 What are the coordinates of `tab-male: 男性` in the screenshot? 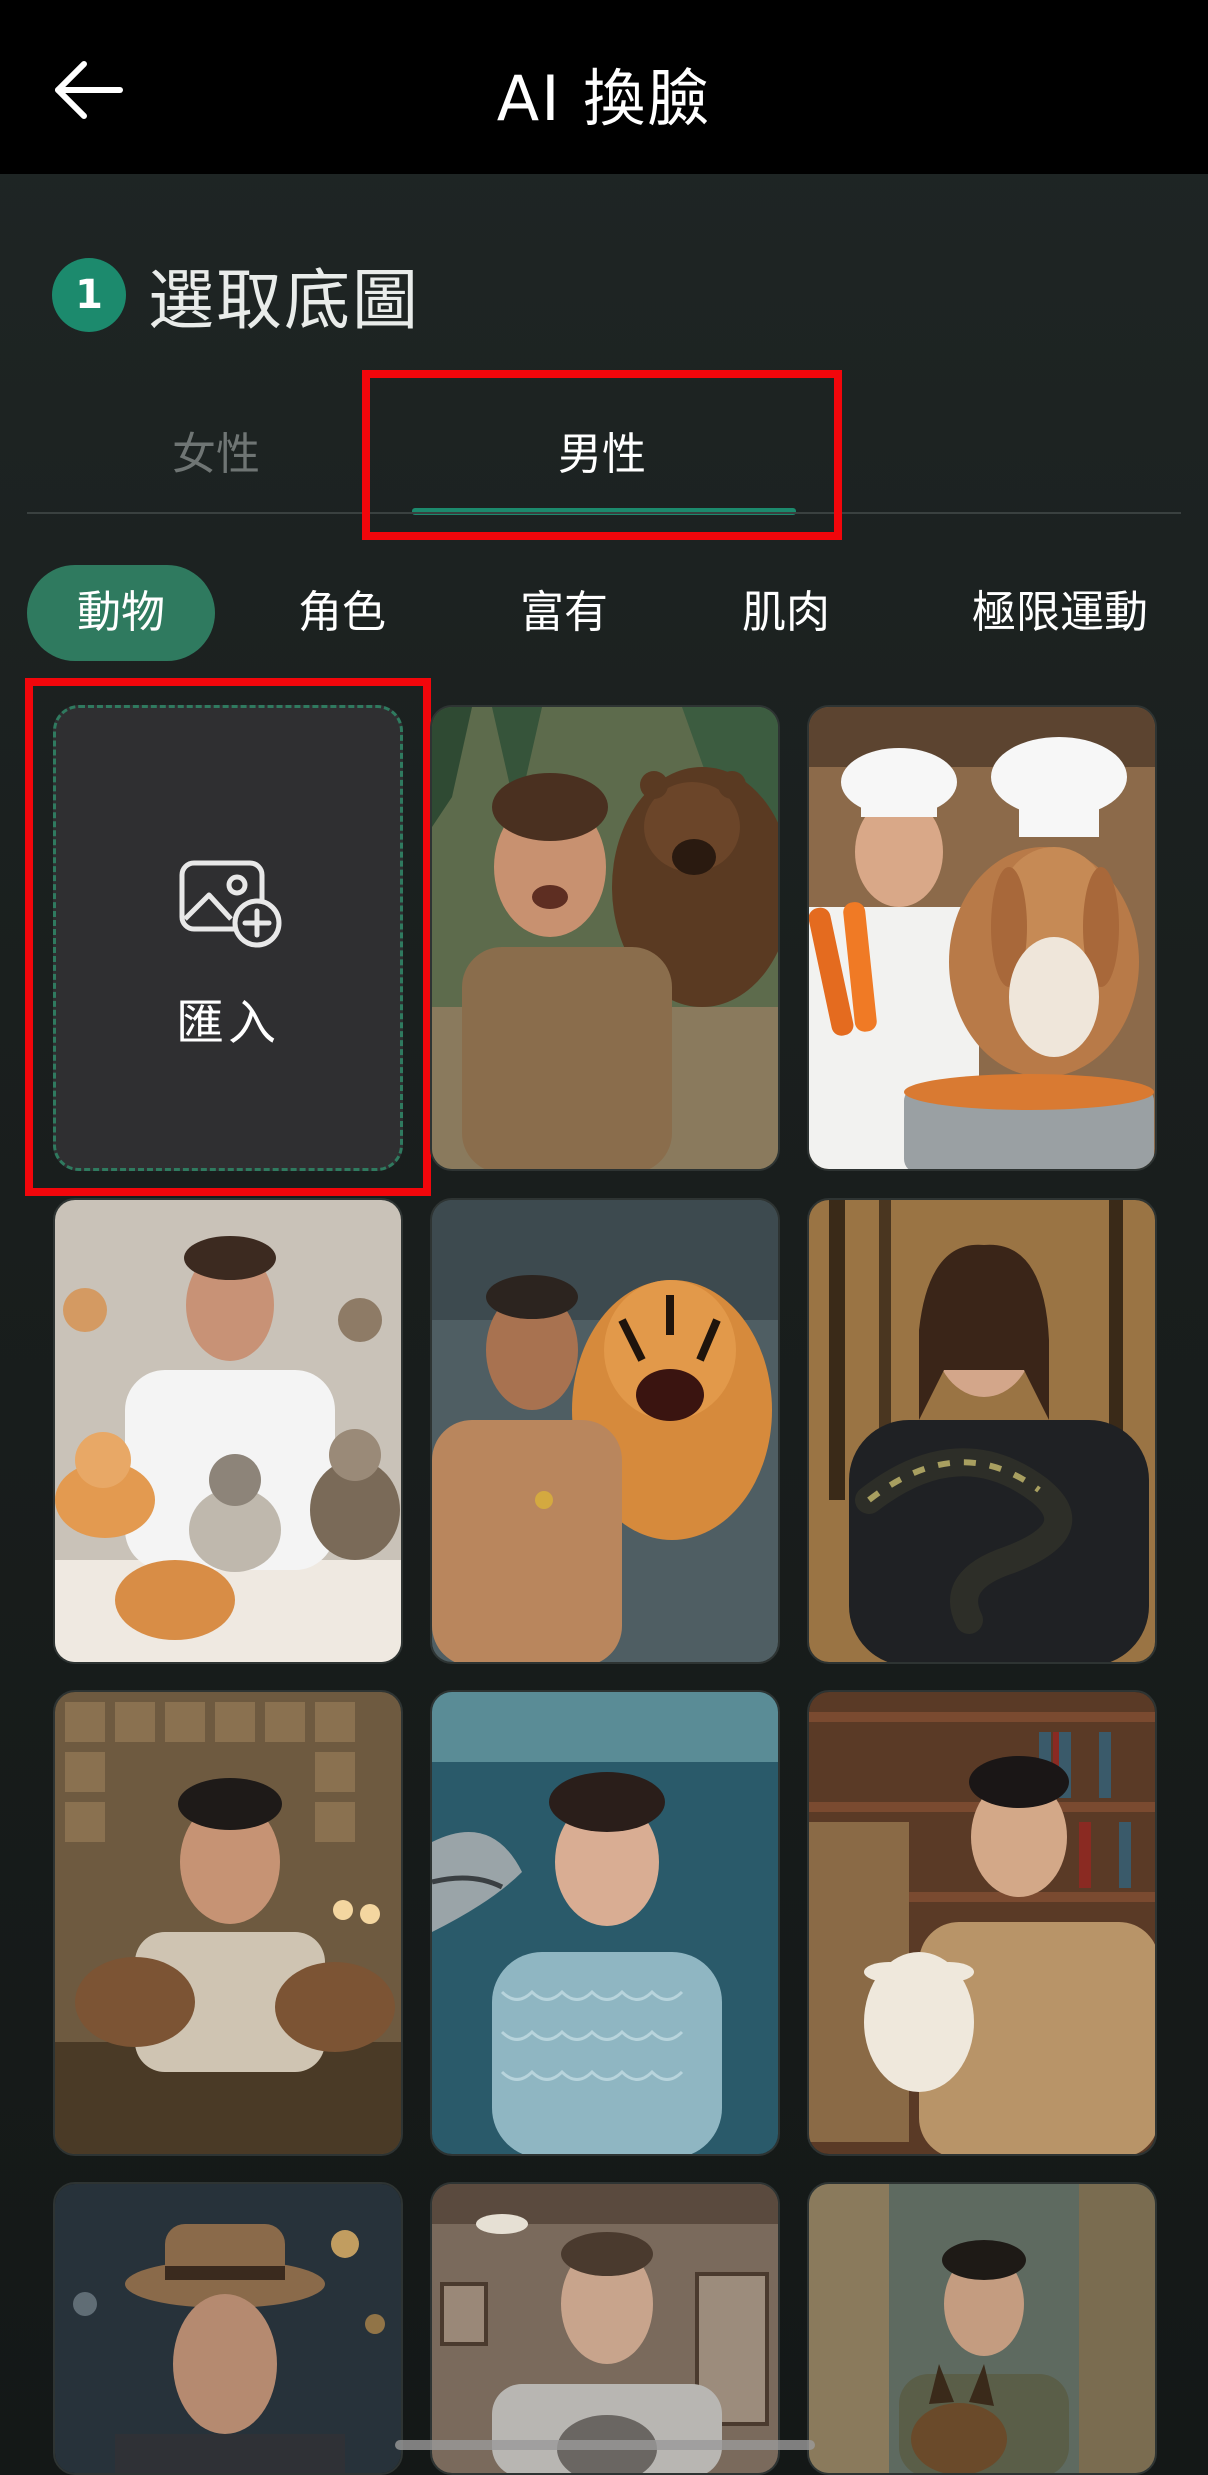 It's located at (602, 450).